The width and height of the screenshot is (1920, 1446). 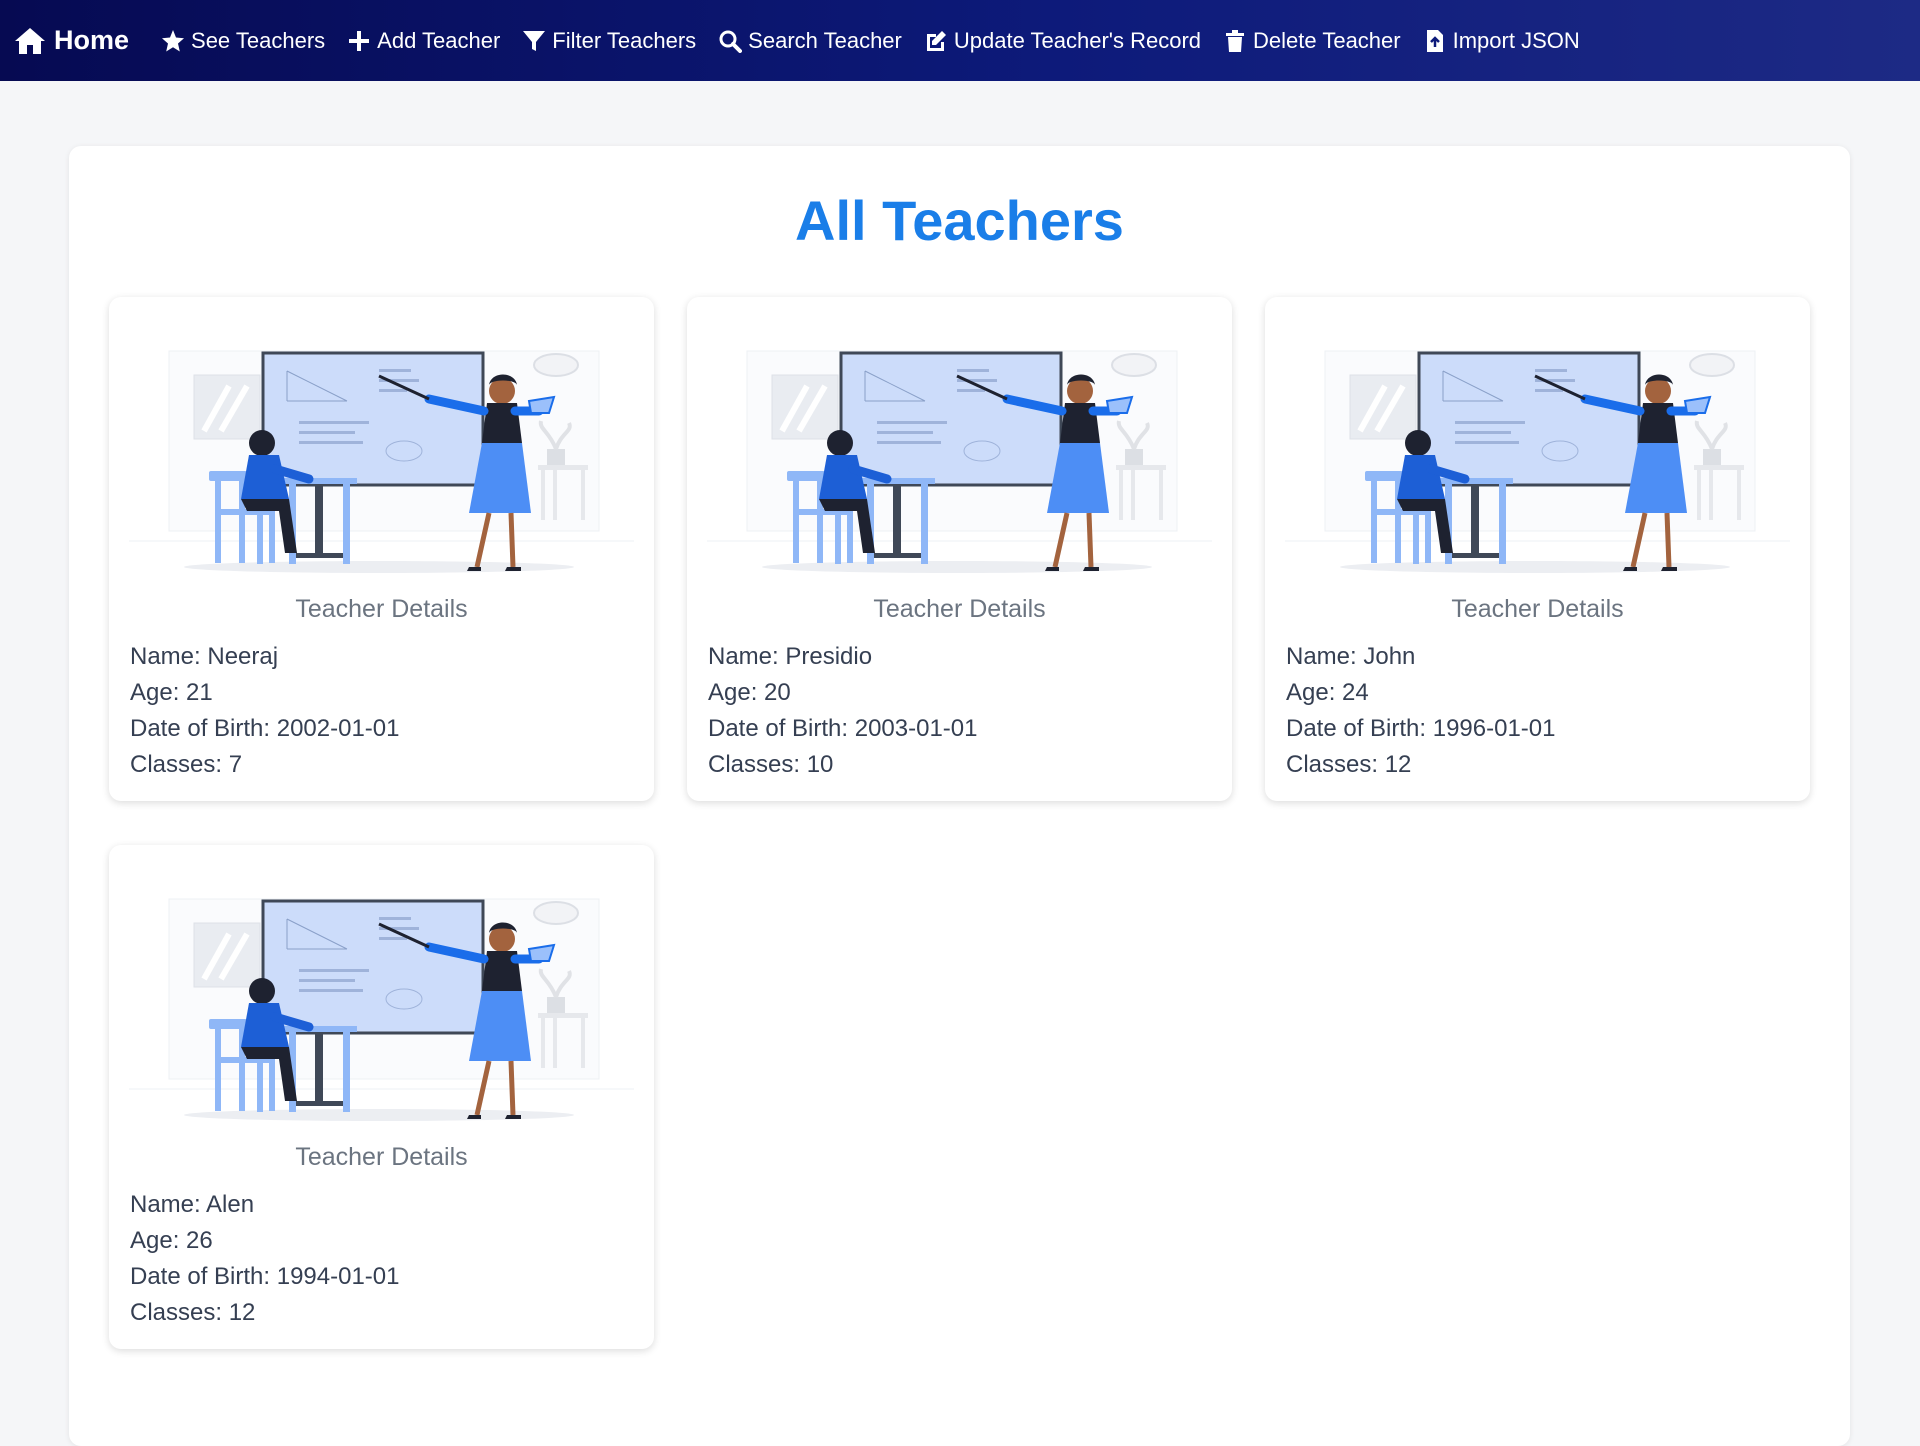 I want to click on teacher-age: Age: 24, so click(x=1327, y=692).